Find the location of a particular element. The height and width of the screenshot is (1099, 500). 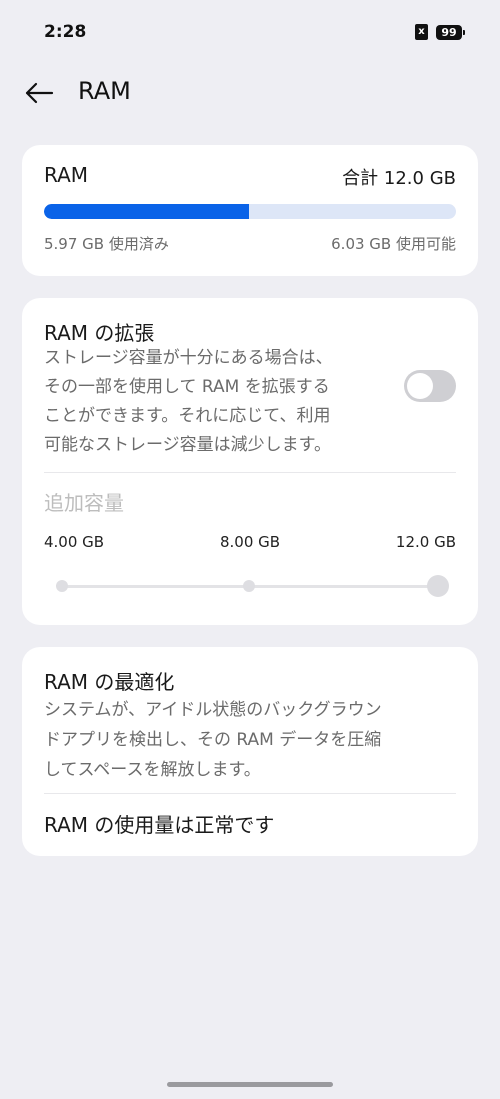

capacity-slider-thumb is located at coordinates (438, 586).